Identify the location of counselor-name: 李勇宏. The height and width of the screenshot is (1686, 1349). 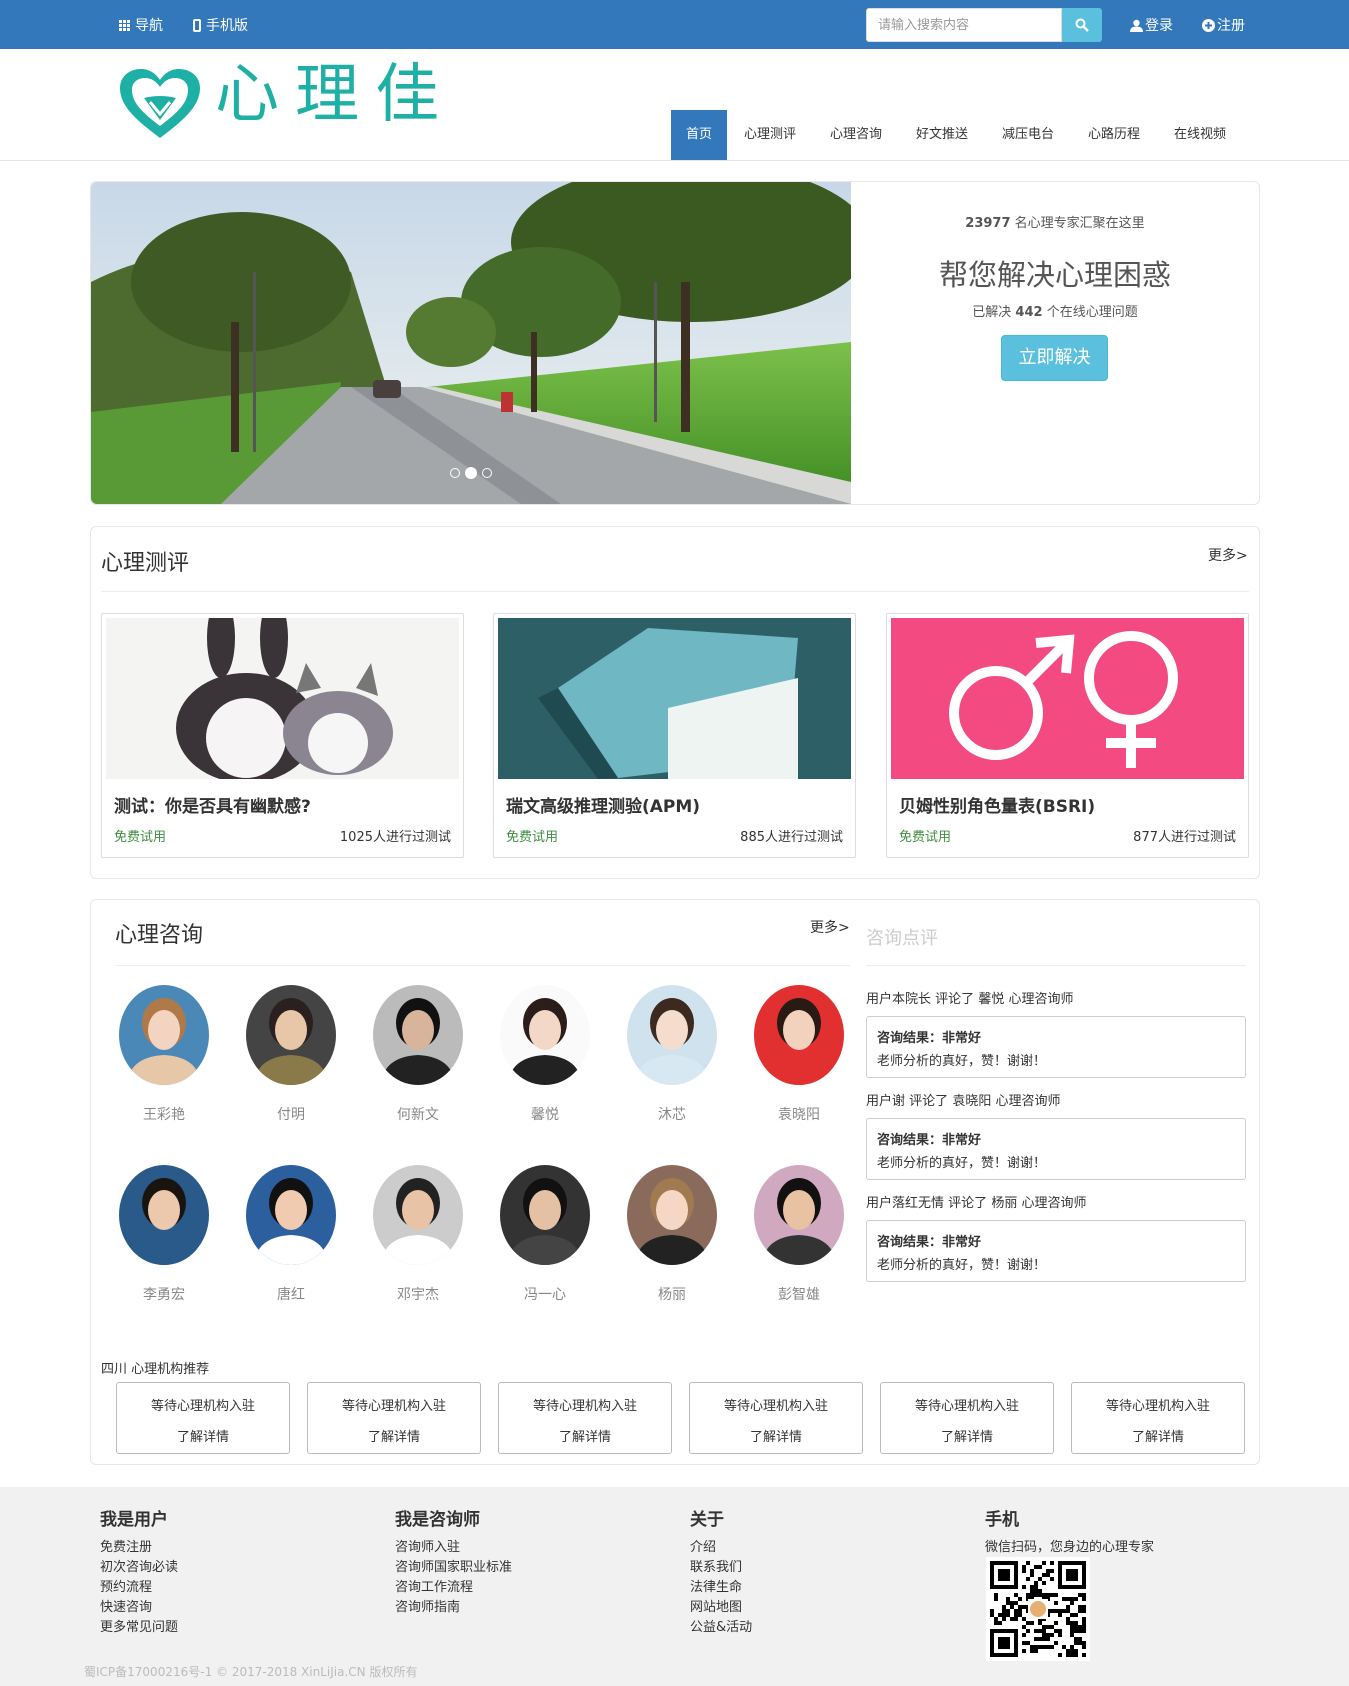
(164, 1294).